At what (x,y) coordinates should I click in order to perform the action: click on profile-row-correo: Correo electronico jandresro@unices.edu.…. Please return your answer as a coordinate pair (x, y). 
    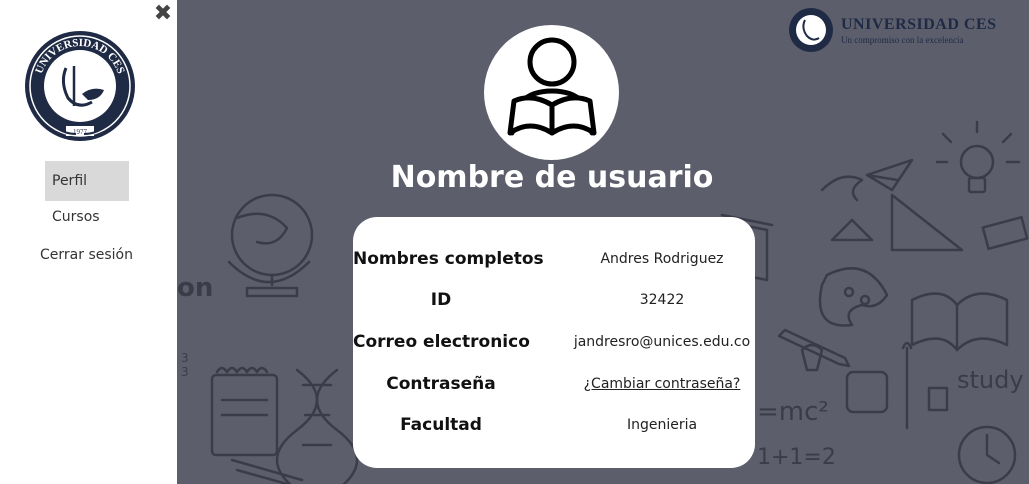
    Looking at the image, I should click on (554, 342).